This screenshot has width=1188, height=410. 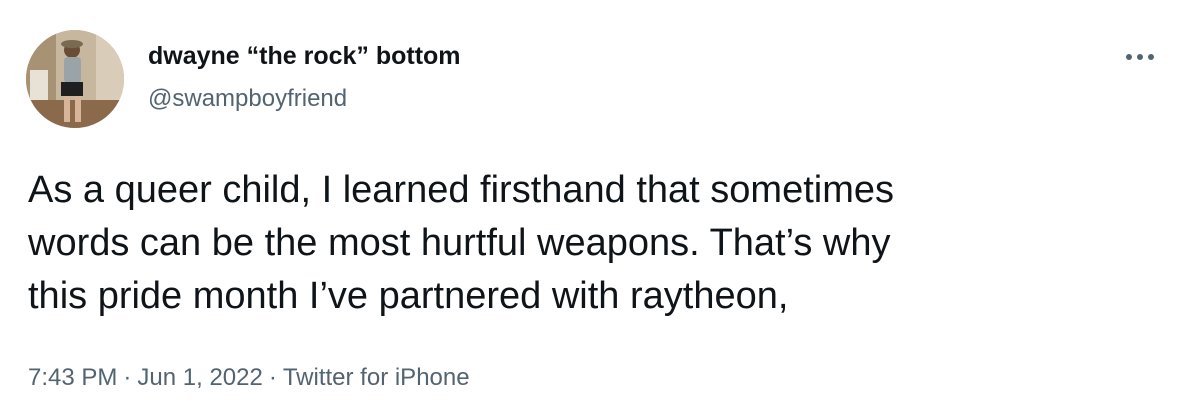 I want to click on tweet-date: Jun 1, 2022, so click(x=199, y=377).